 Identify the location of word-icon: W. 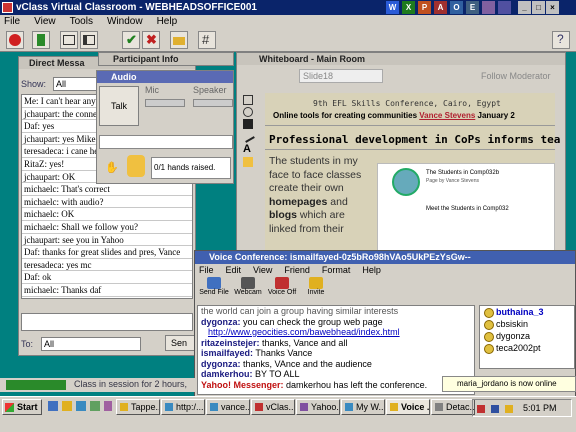
(392, 7).